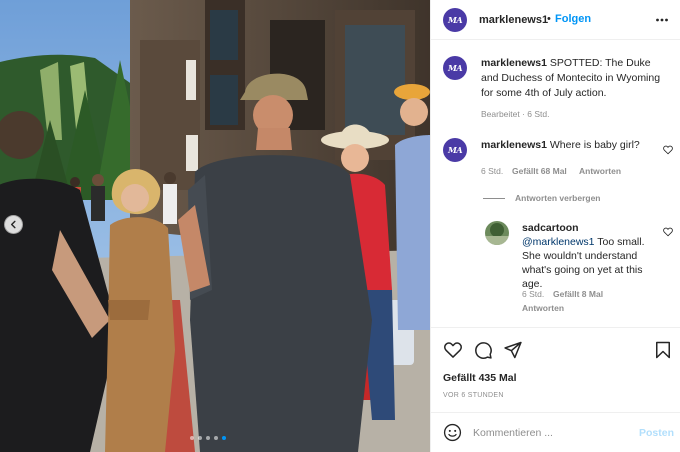 The height and width of the screenshot is (452, 680). I want to click on hide-replies-button: Antworten verbergen, so click(542, 198).